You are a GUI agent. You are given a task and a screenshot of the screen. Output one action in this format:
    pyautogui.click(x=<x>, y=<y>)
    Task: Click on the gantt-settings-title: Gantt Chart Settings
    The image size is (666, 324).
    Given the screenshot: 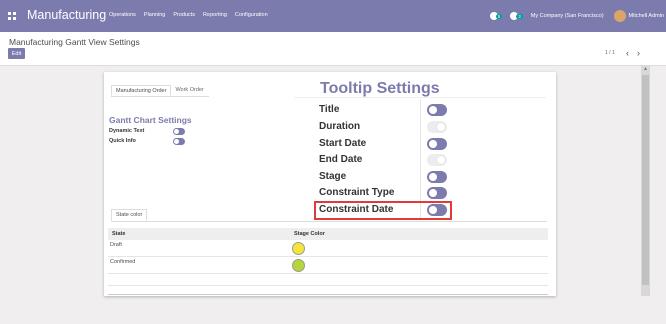 What is the action you would take?
    pyautogui.click(x=150, y=120)
    